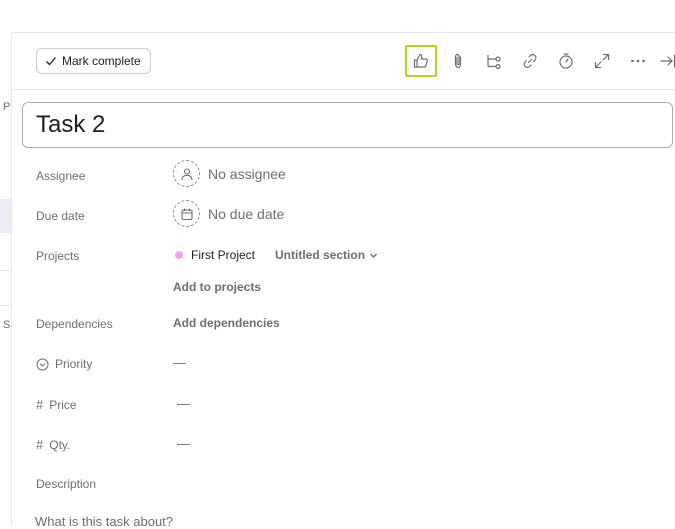  What do you see at coordinates (179, 255) in the screenshot?
I see `project-color-dot` at bounding box center [179, 255].